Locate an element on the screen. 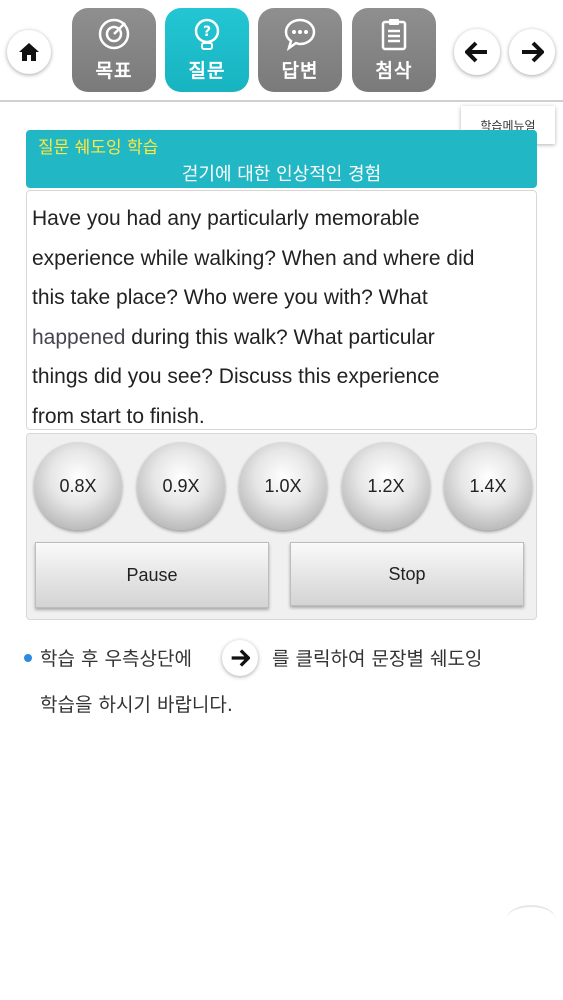 The width and height of the screenshot is (563, 1000). highlighted-word: happened is located at coordinates (79, 337).